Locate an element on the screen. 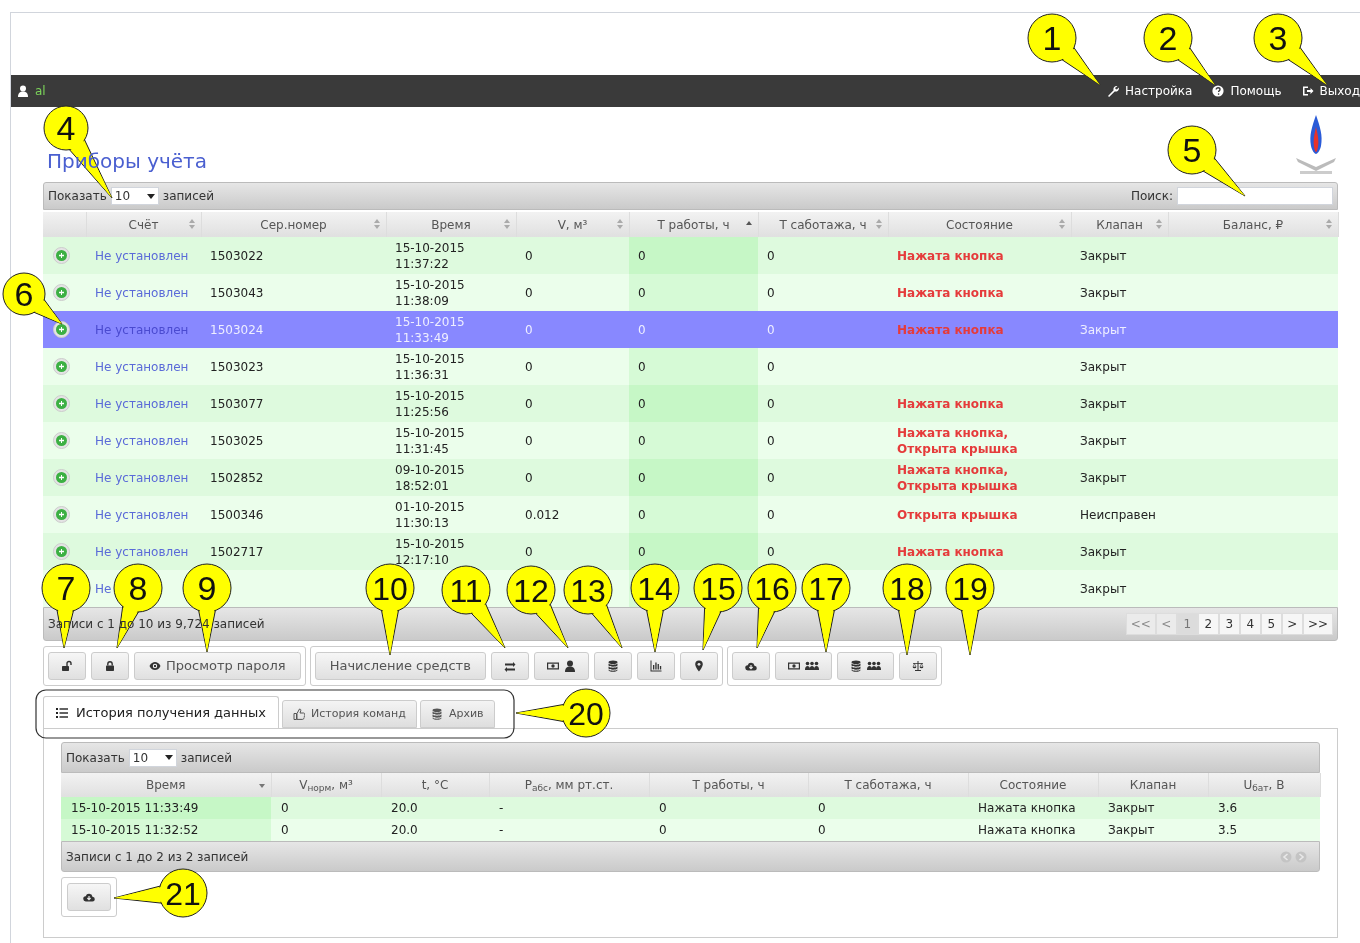 The image size is (1360, 943). column-header: P$_{абс}$, мм рт.ст. is located at coordinates (569, 785).